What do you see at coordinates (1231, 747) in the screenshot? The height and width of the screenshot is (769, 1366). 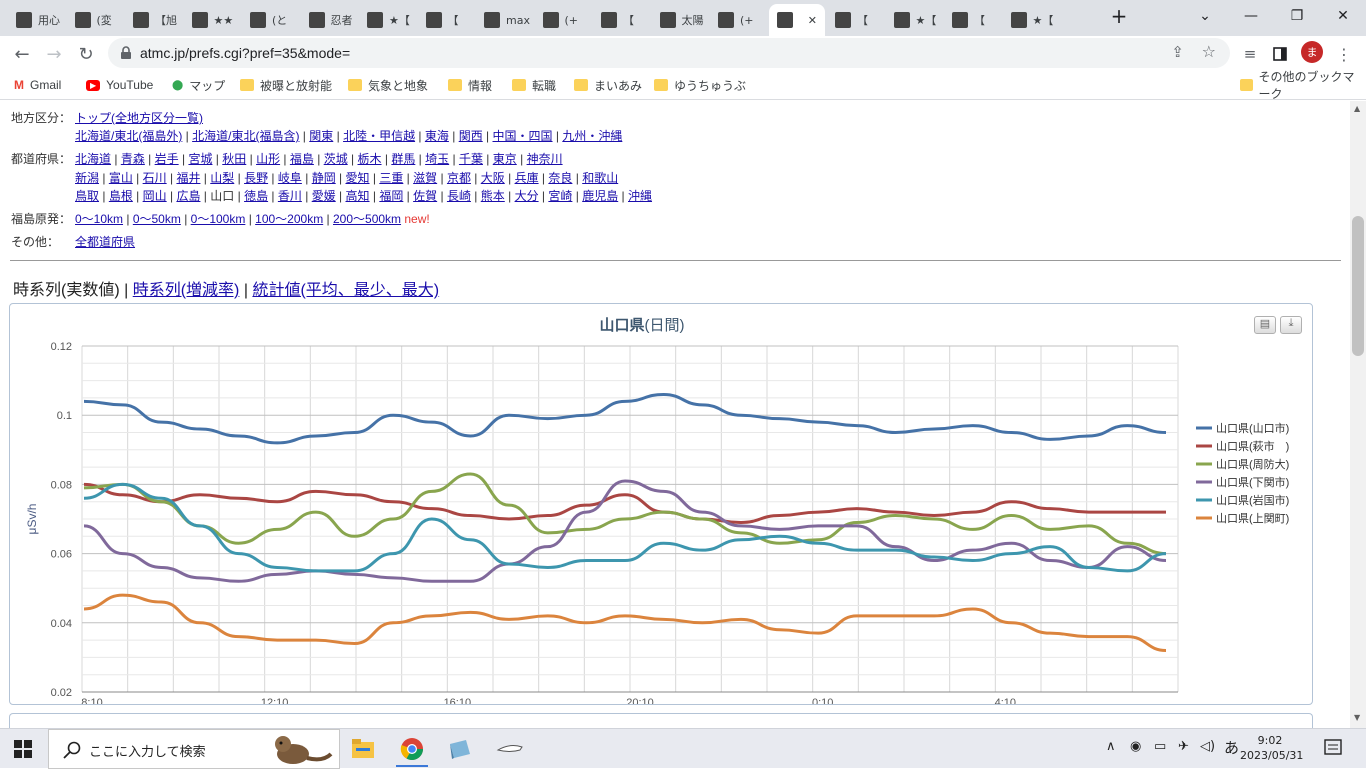 I see `ime-indicator: あ` at bounding box center [1231, 747].